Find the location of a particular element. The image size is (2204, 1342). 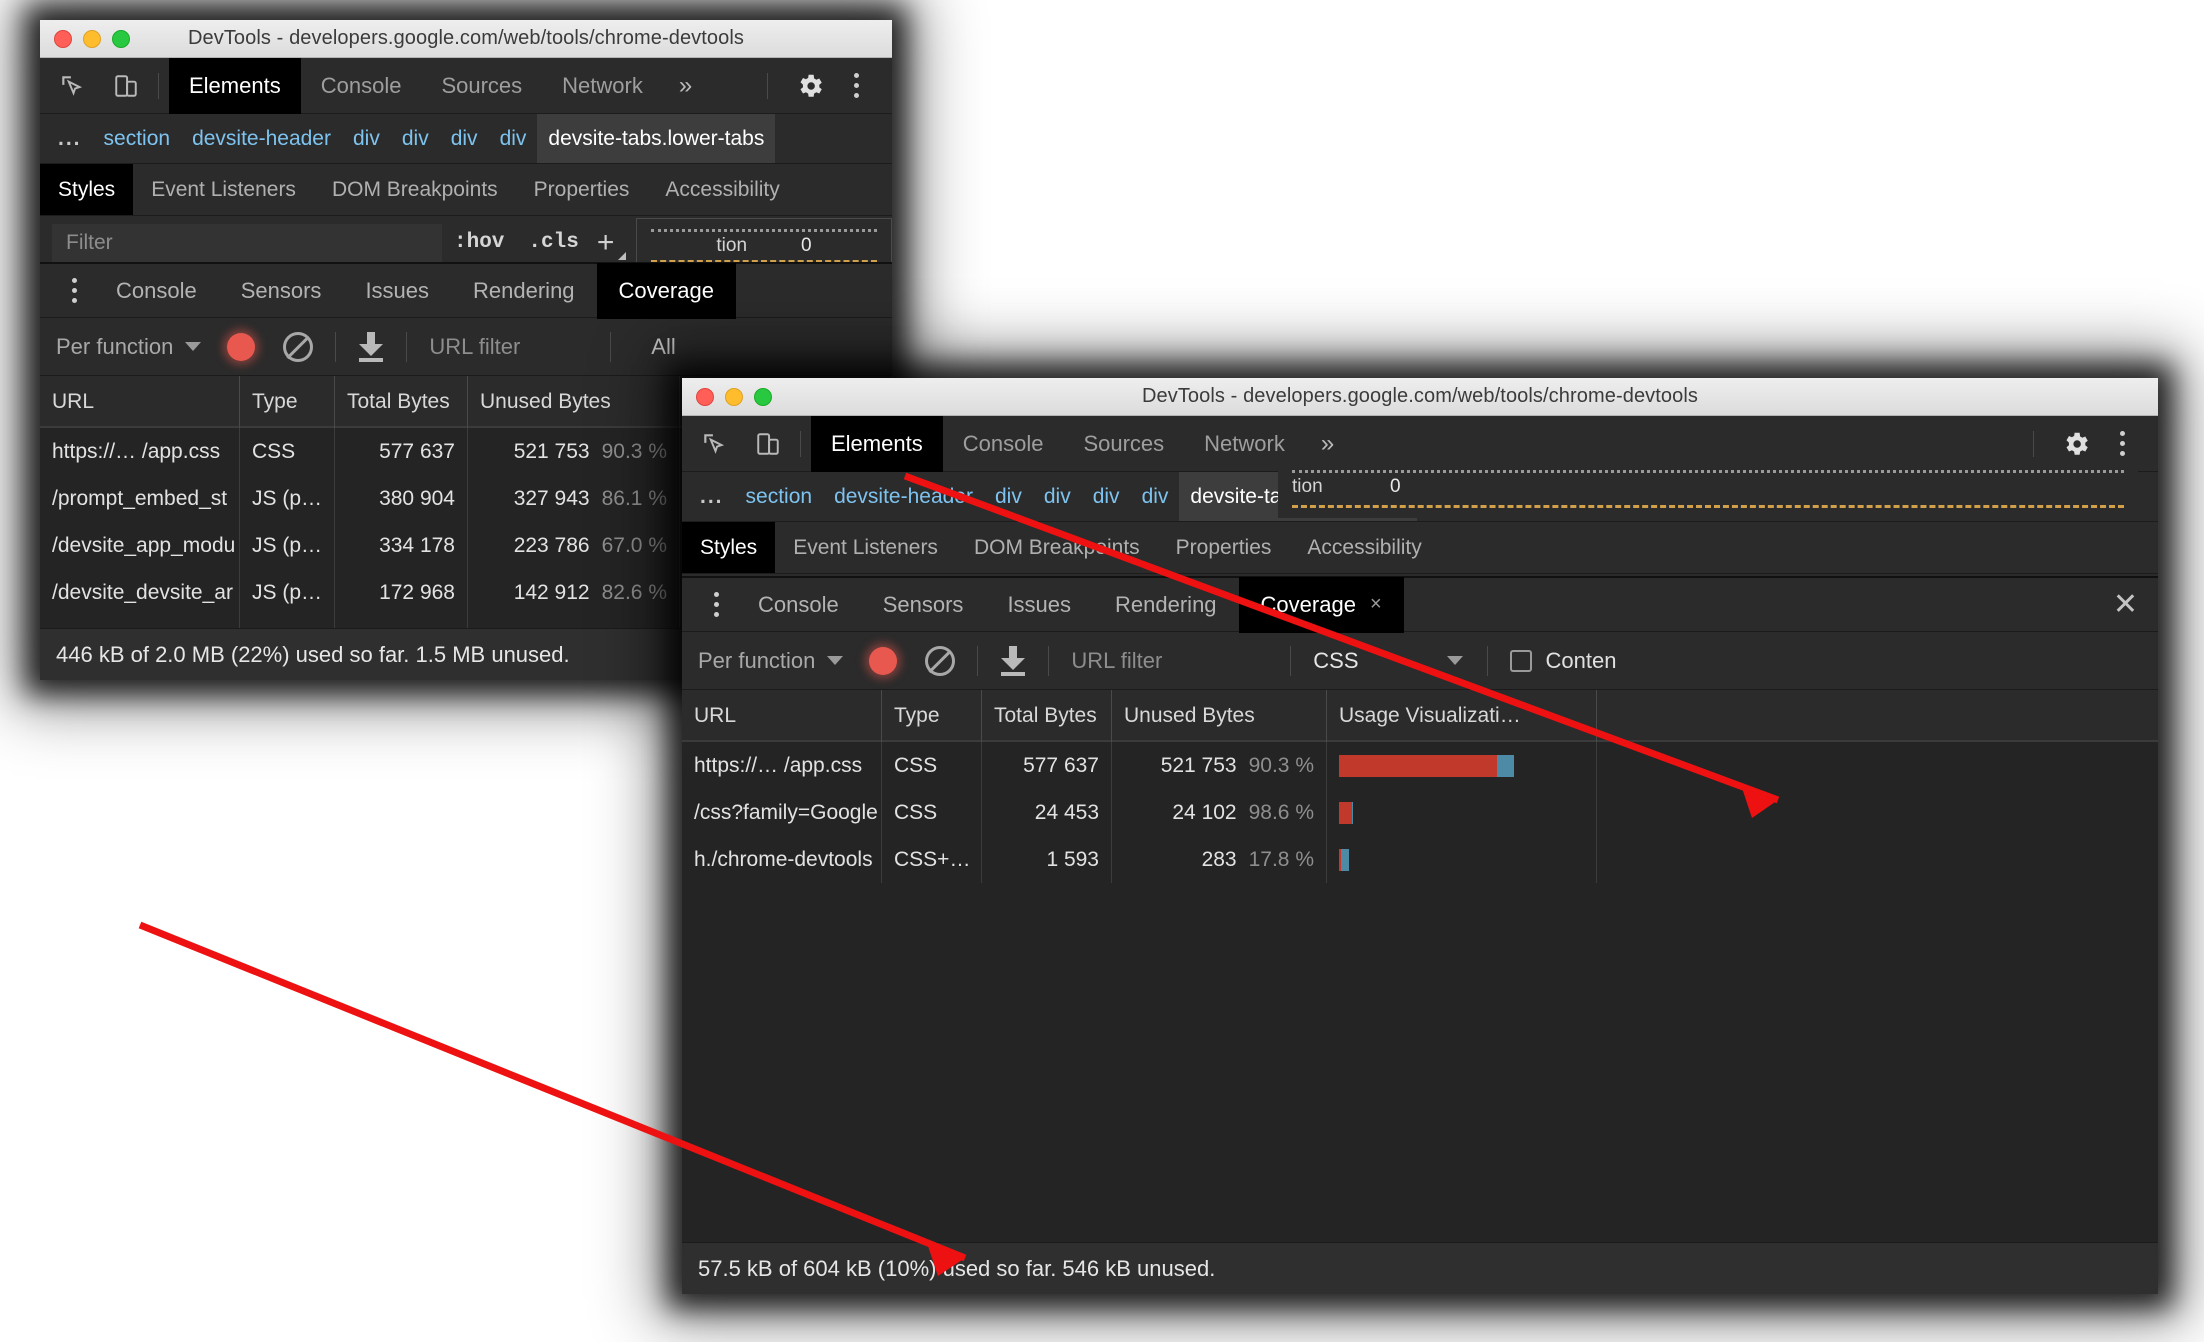

drawer-close-icon: ✕ is located at coordinates (2125, 604).